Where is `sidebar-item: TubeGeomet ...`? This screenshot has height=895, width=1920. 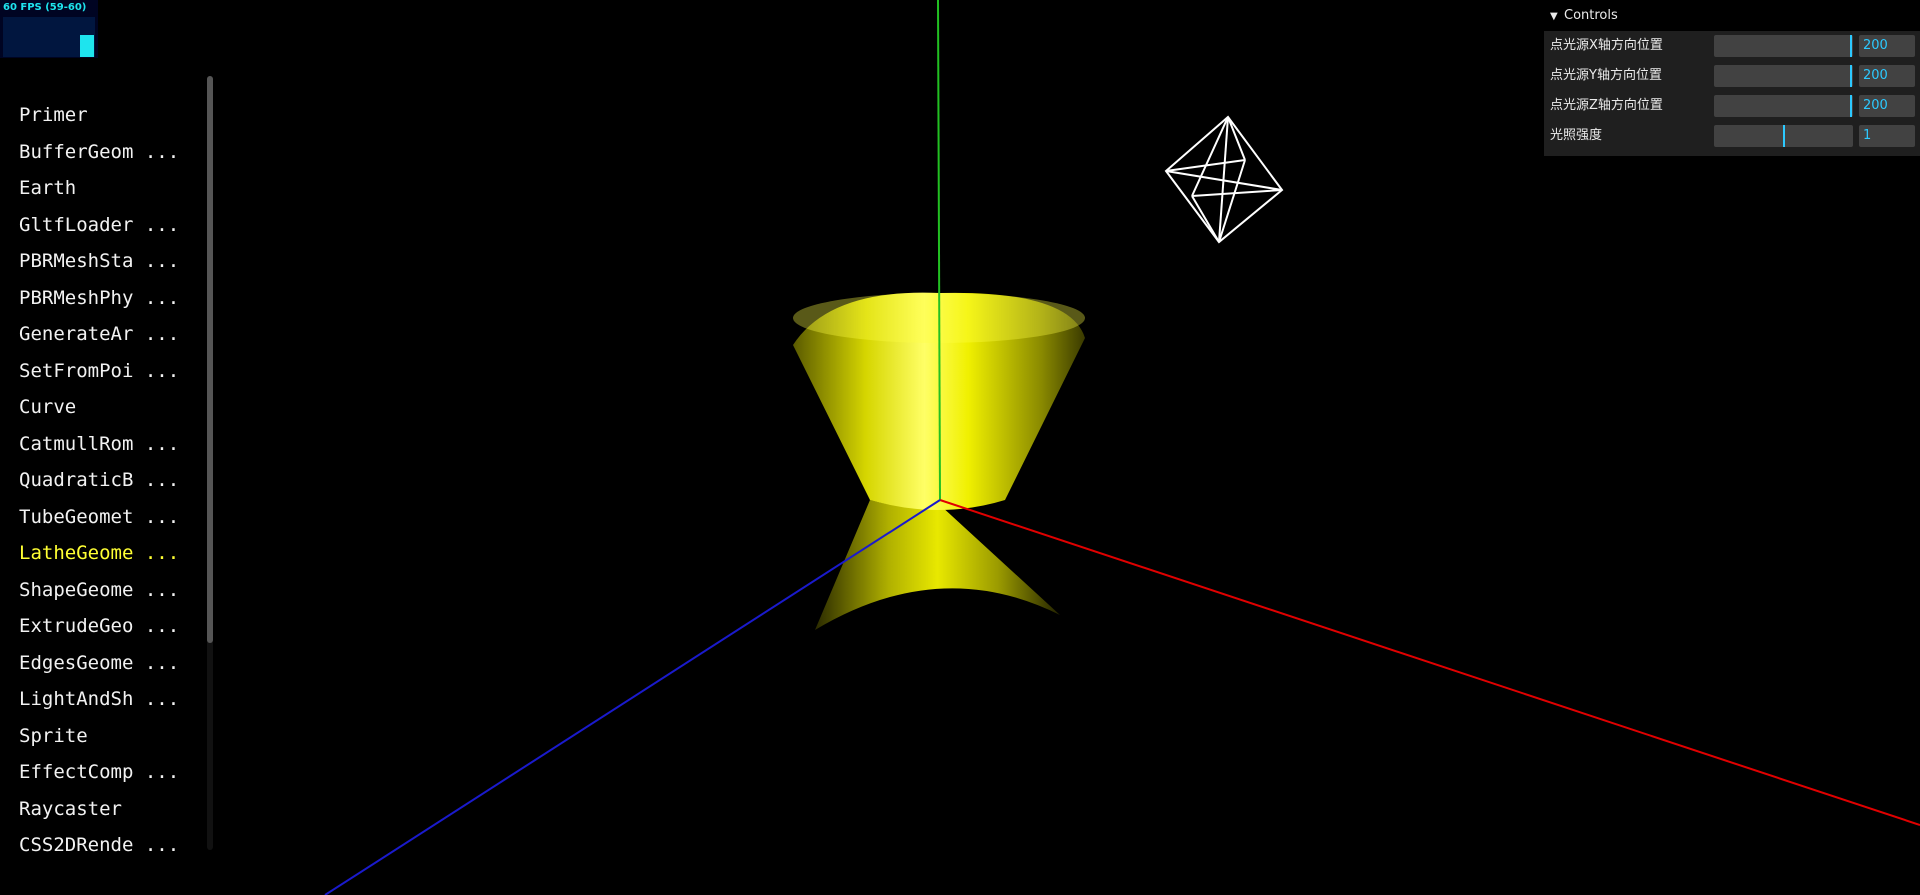
sidebar-item: TubeGeomet ... is located at coordinates (99, 517).